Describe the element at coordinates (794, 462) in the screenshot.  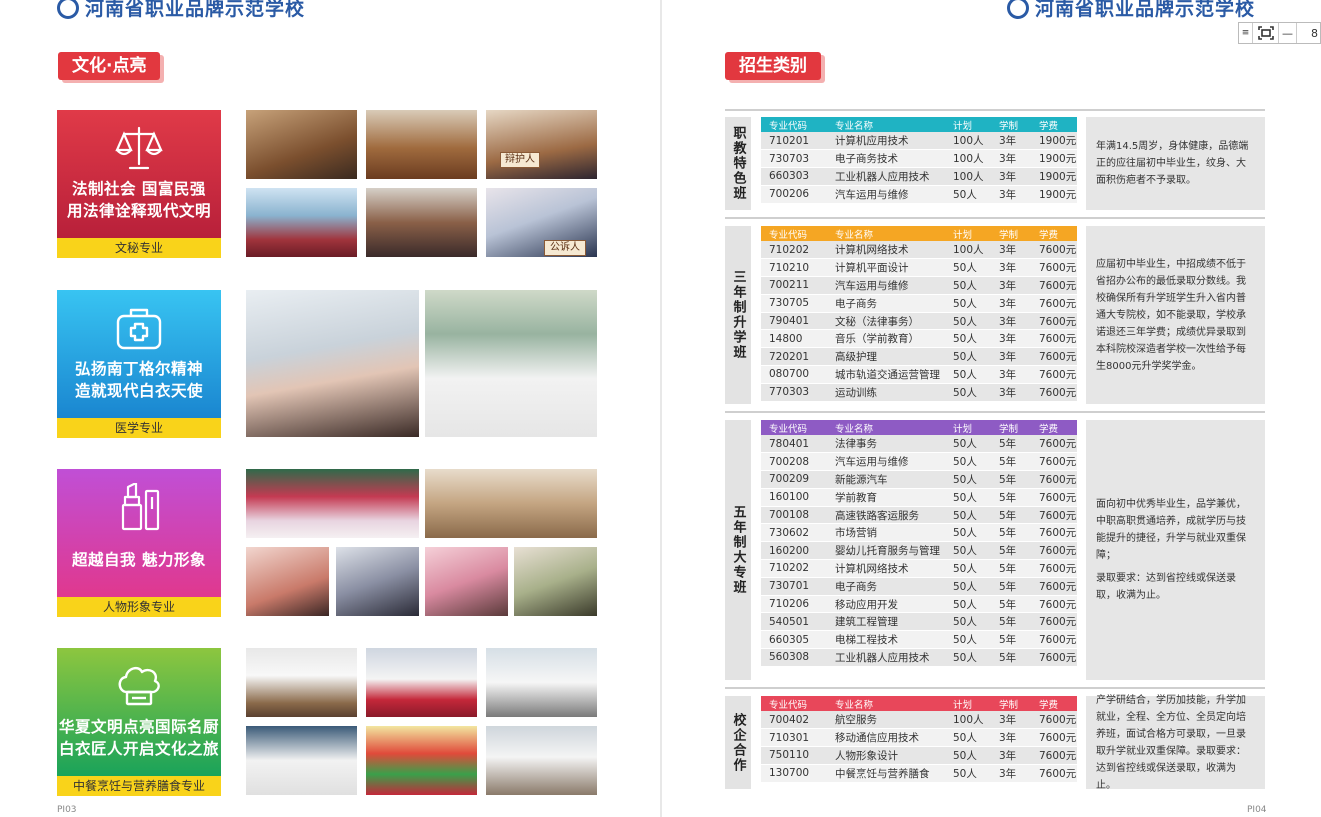
I see `table-cell: 700208` at that location.